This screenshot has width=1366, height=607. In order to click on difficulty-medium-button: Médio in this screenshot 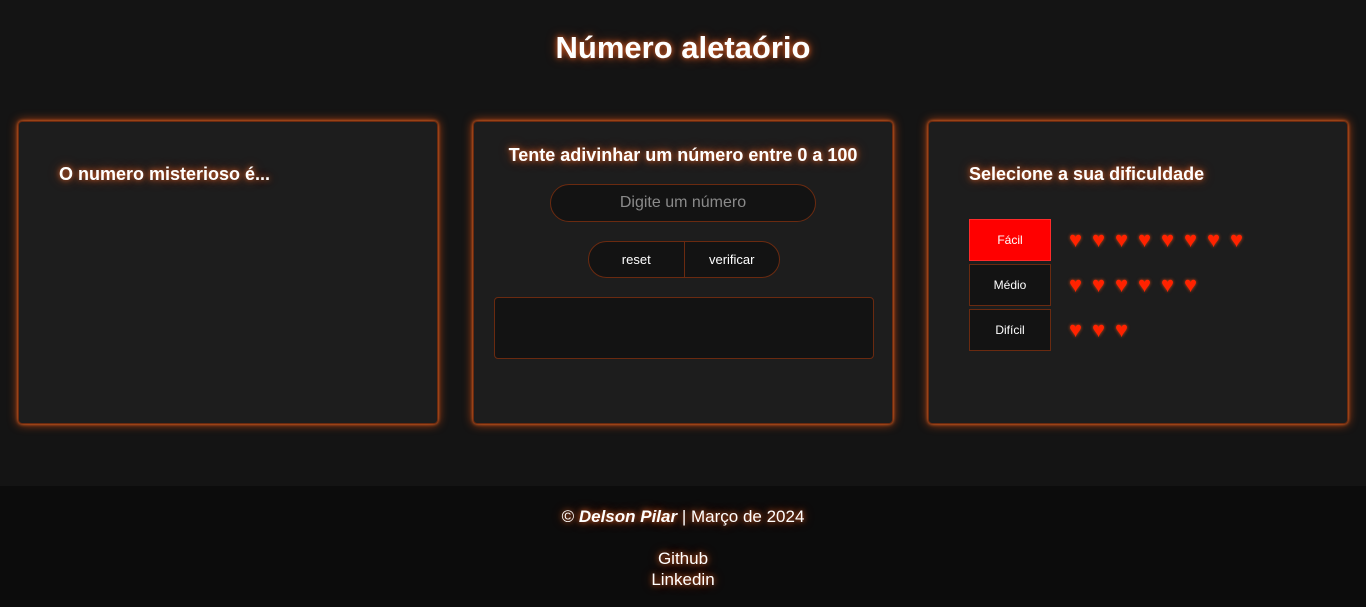, I will do `click(1010, 285)`.